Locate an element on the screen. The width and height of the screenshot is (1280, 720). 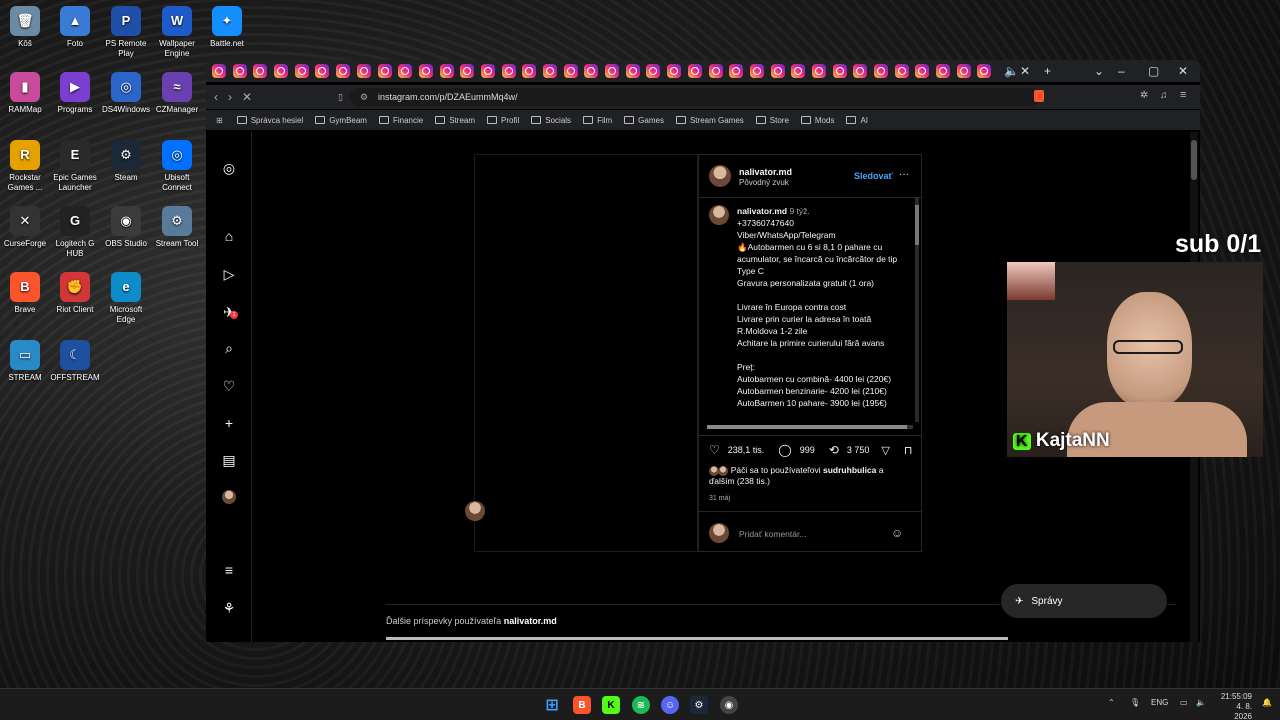
more-options-icon: ··· is located at coordinates (904, 174).